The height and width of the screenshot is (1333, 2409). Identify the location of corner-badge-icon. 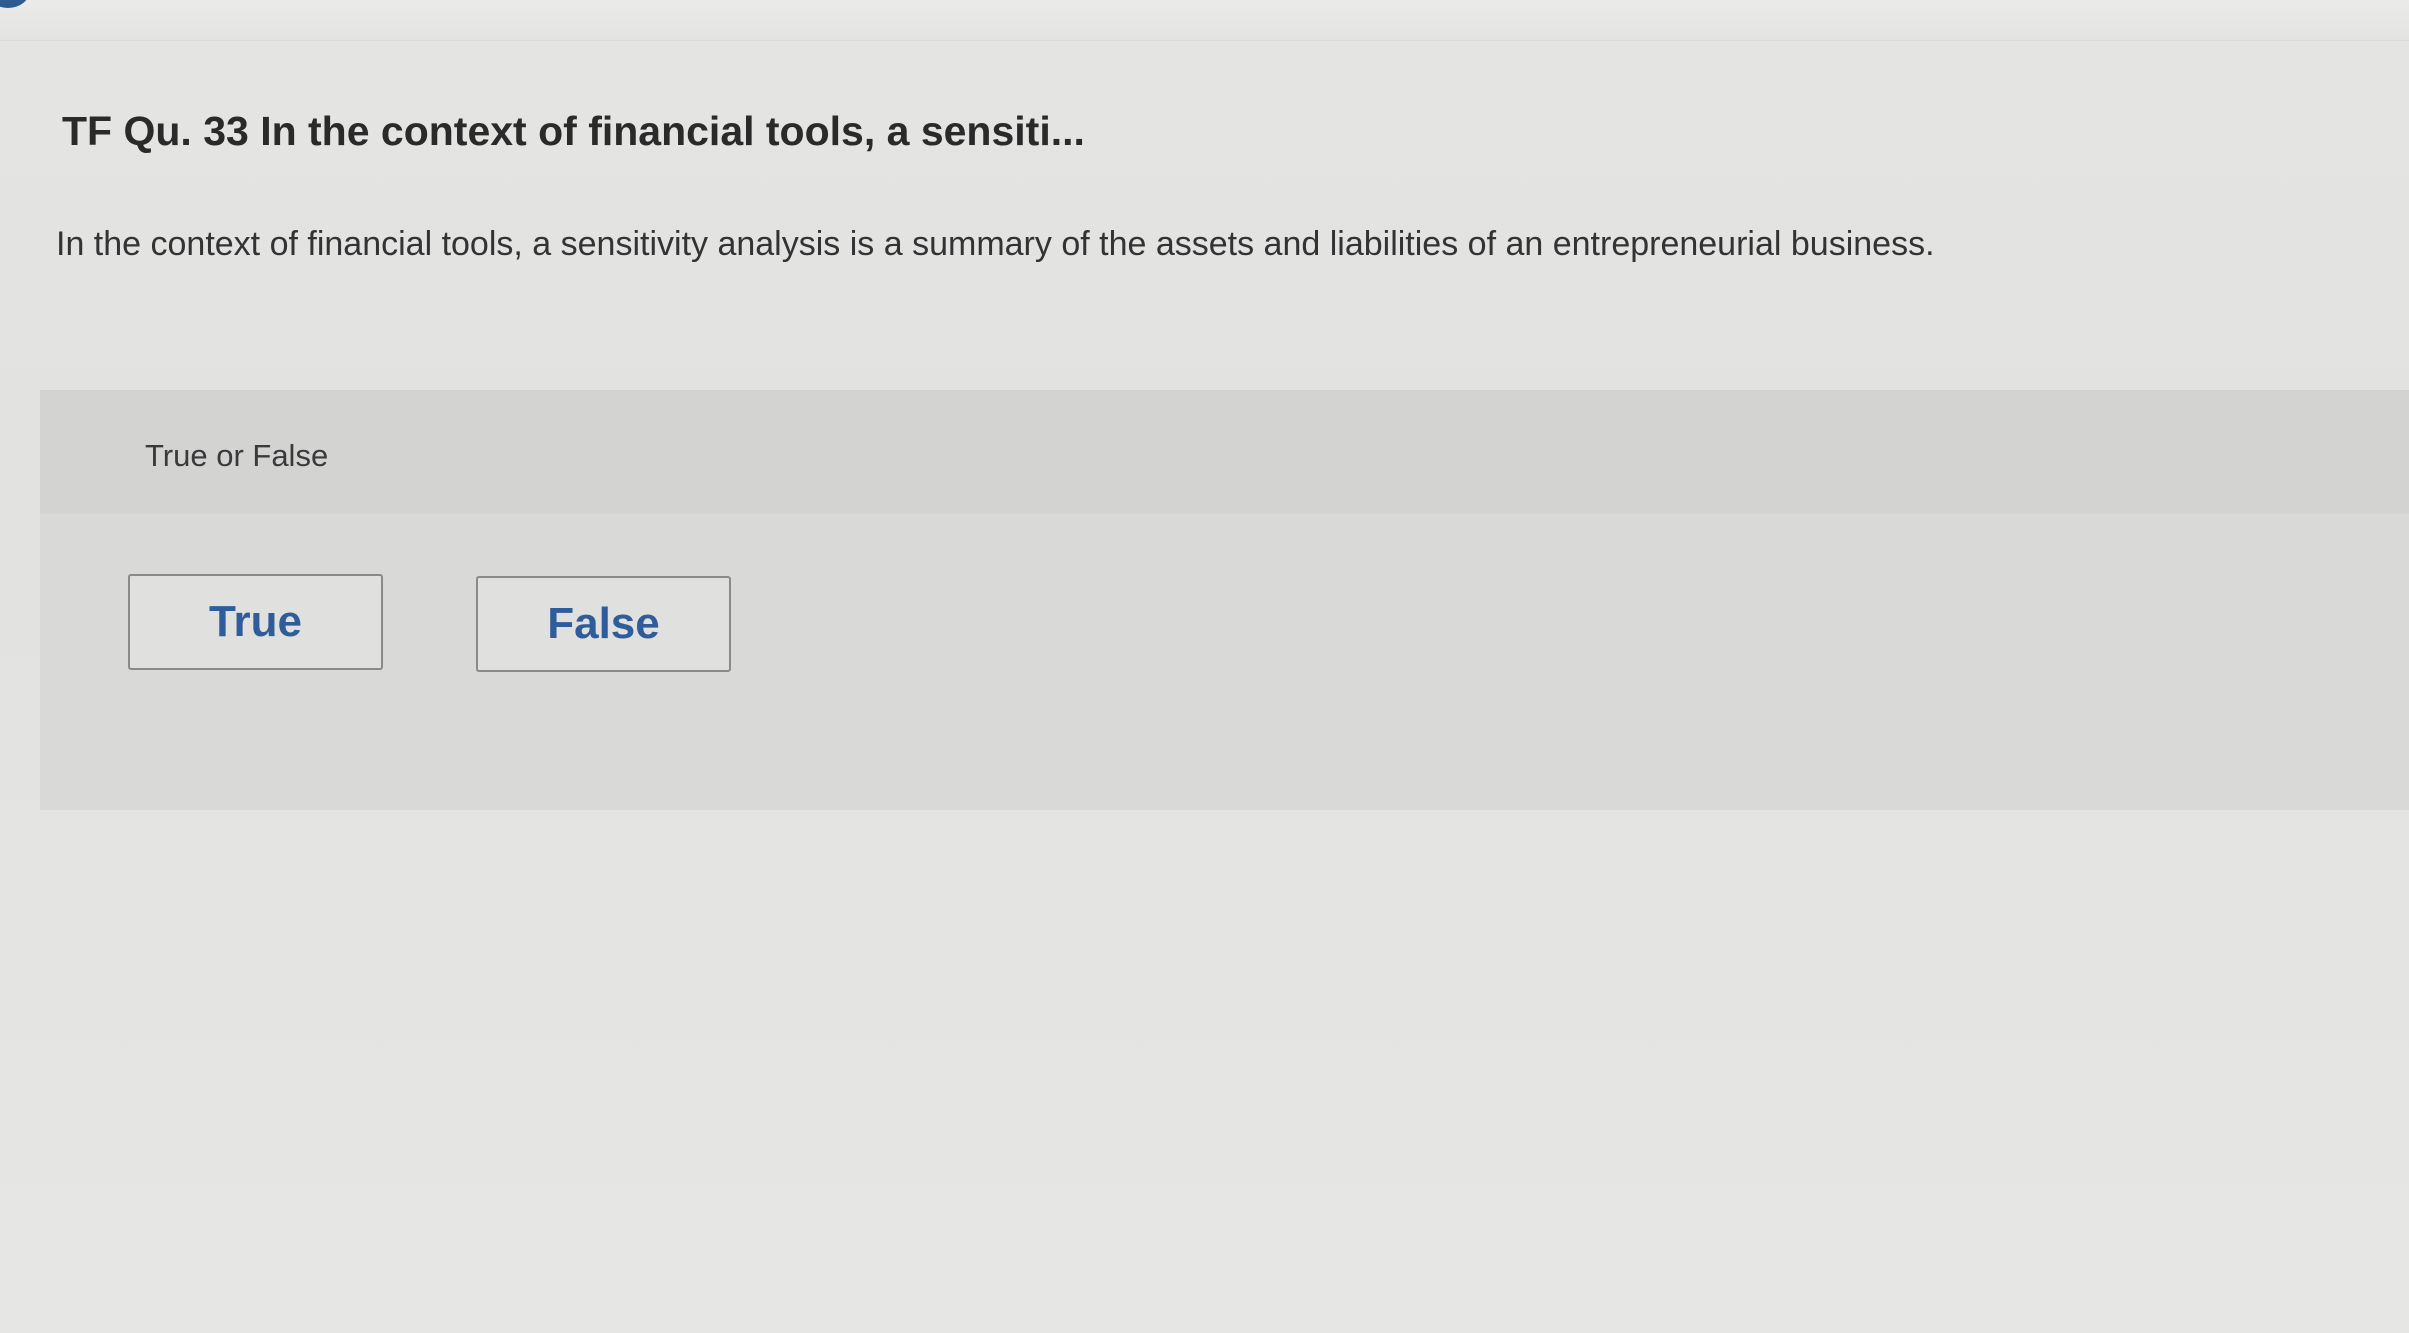
(15, 4).